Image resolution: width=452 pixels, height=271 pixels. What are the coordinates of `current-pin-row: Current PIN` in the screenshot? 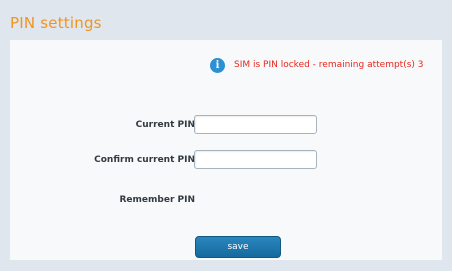 It's located at (226, 126).